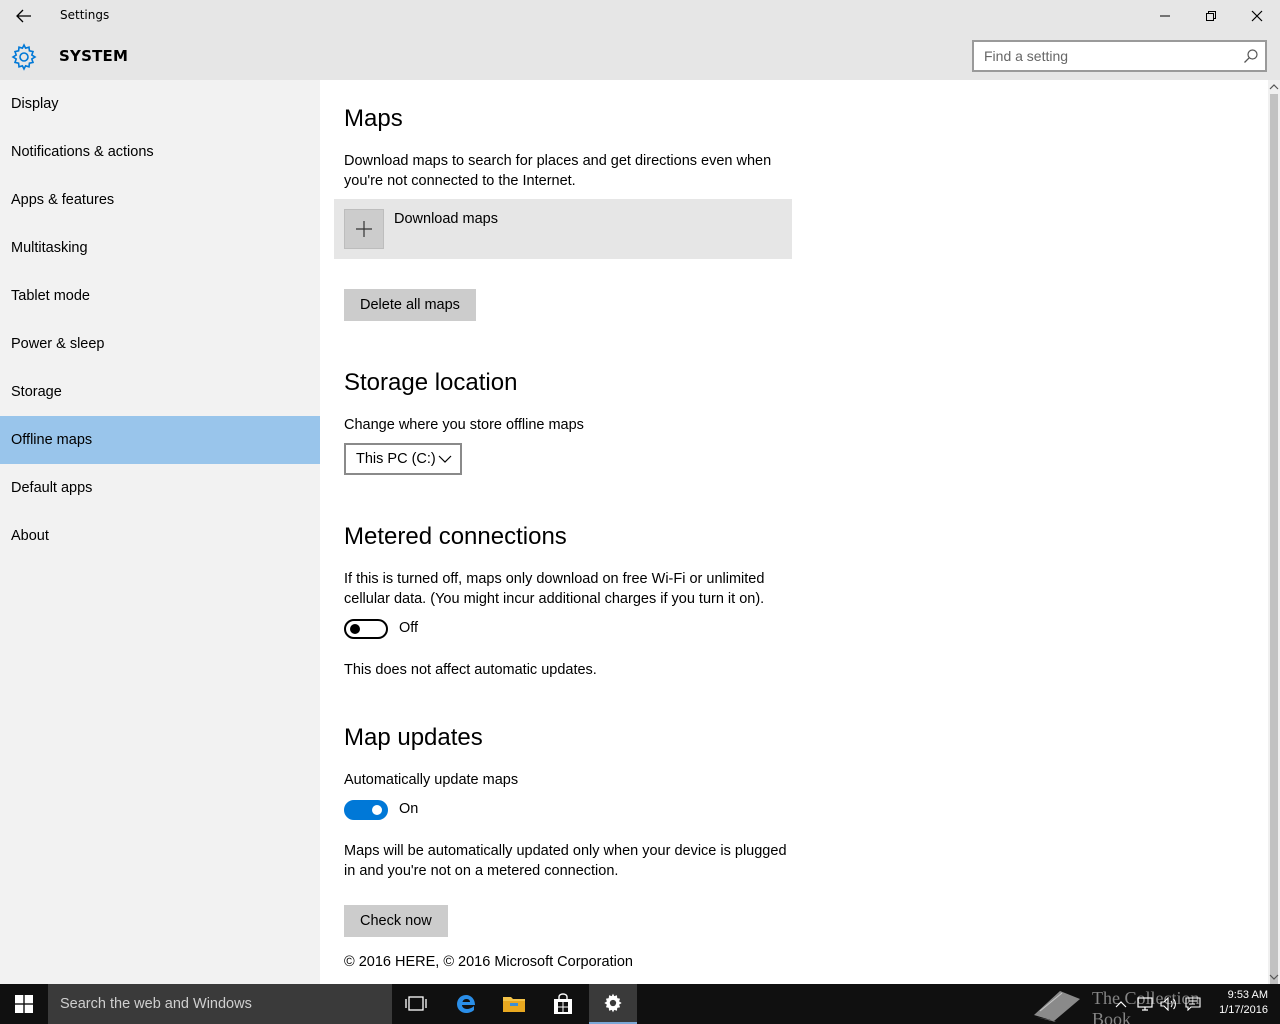 This screenshot has height=1024, width=1280. What do you see at coordinates (446, 219) in the screenshot?
I see `download-maps-label: Download maps` at bounding box center [446, 219].